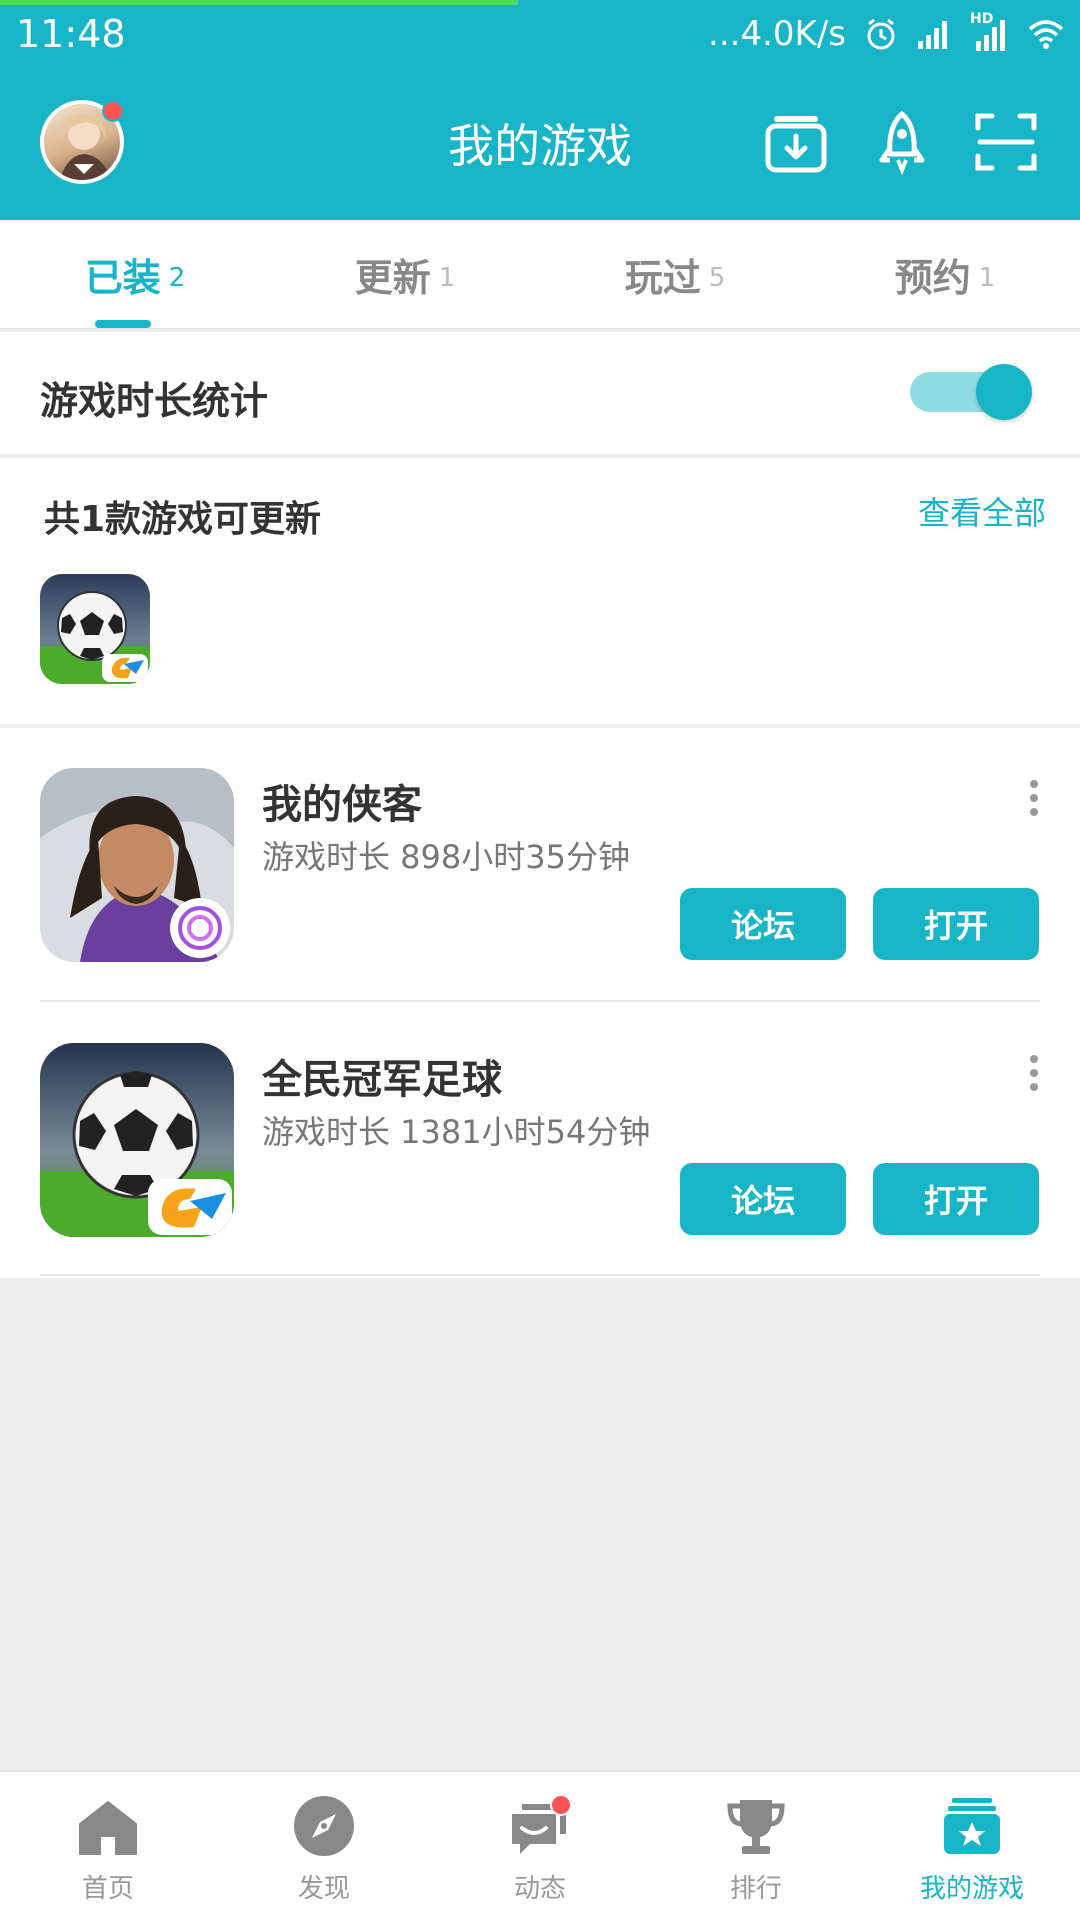 The height and width of the screenshot is (1920, 1080). I want to click on nav-label: 排行, so click(755, 1889).